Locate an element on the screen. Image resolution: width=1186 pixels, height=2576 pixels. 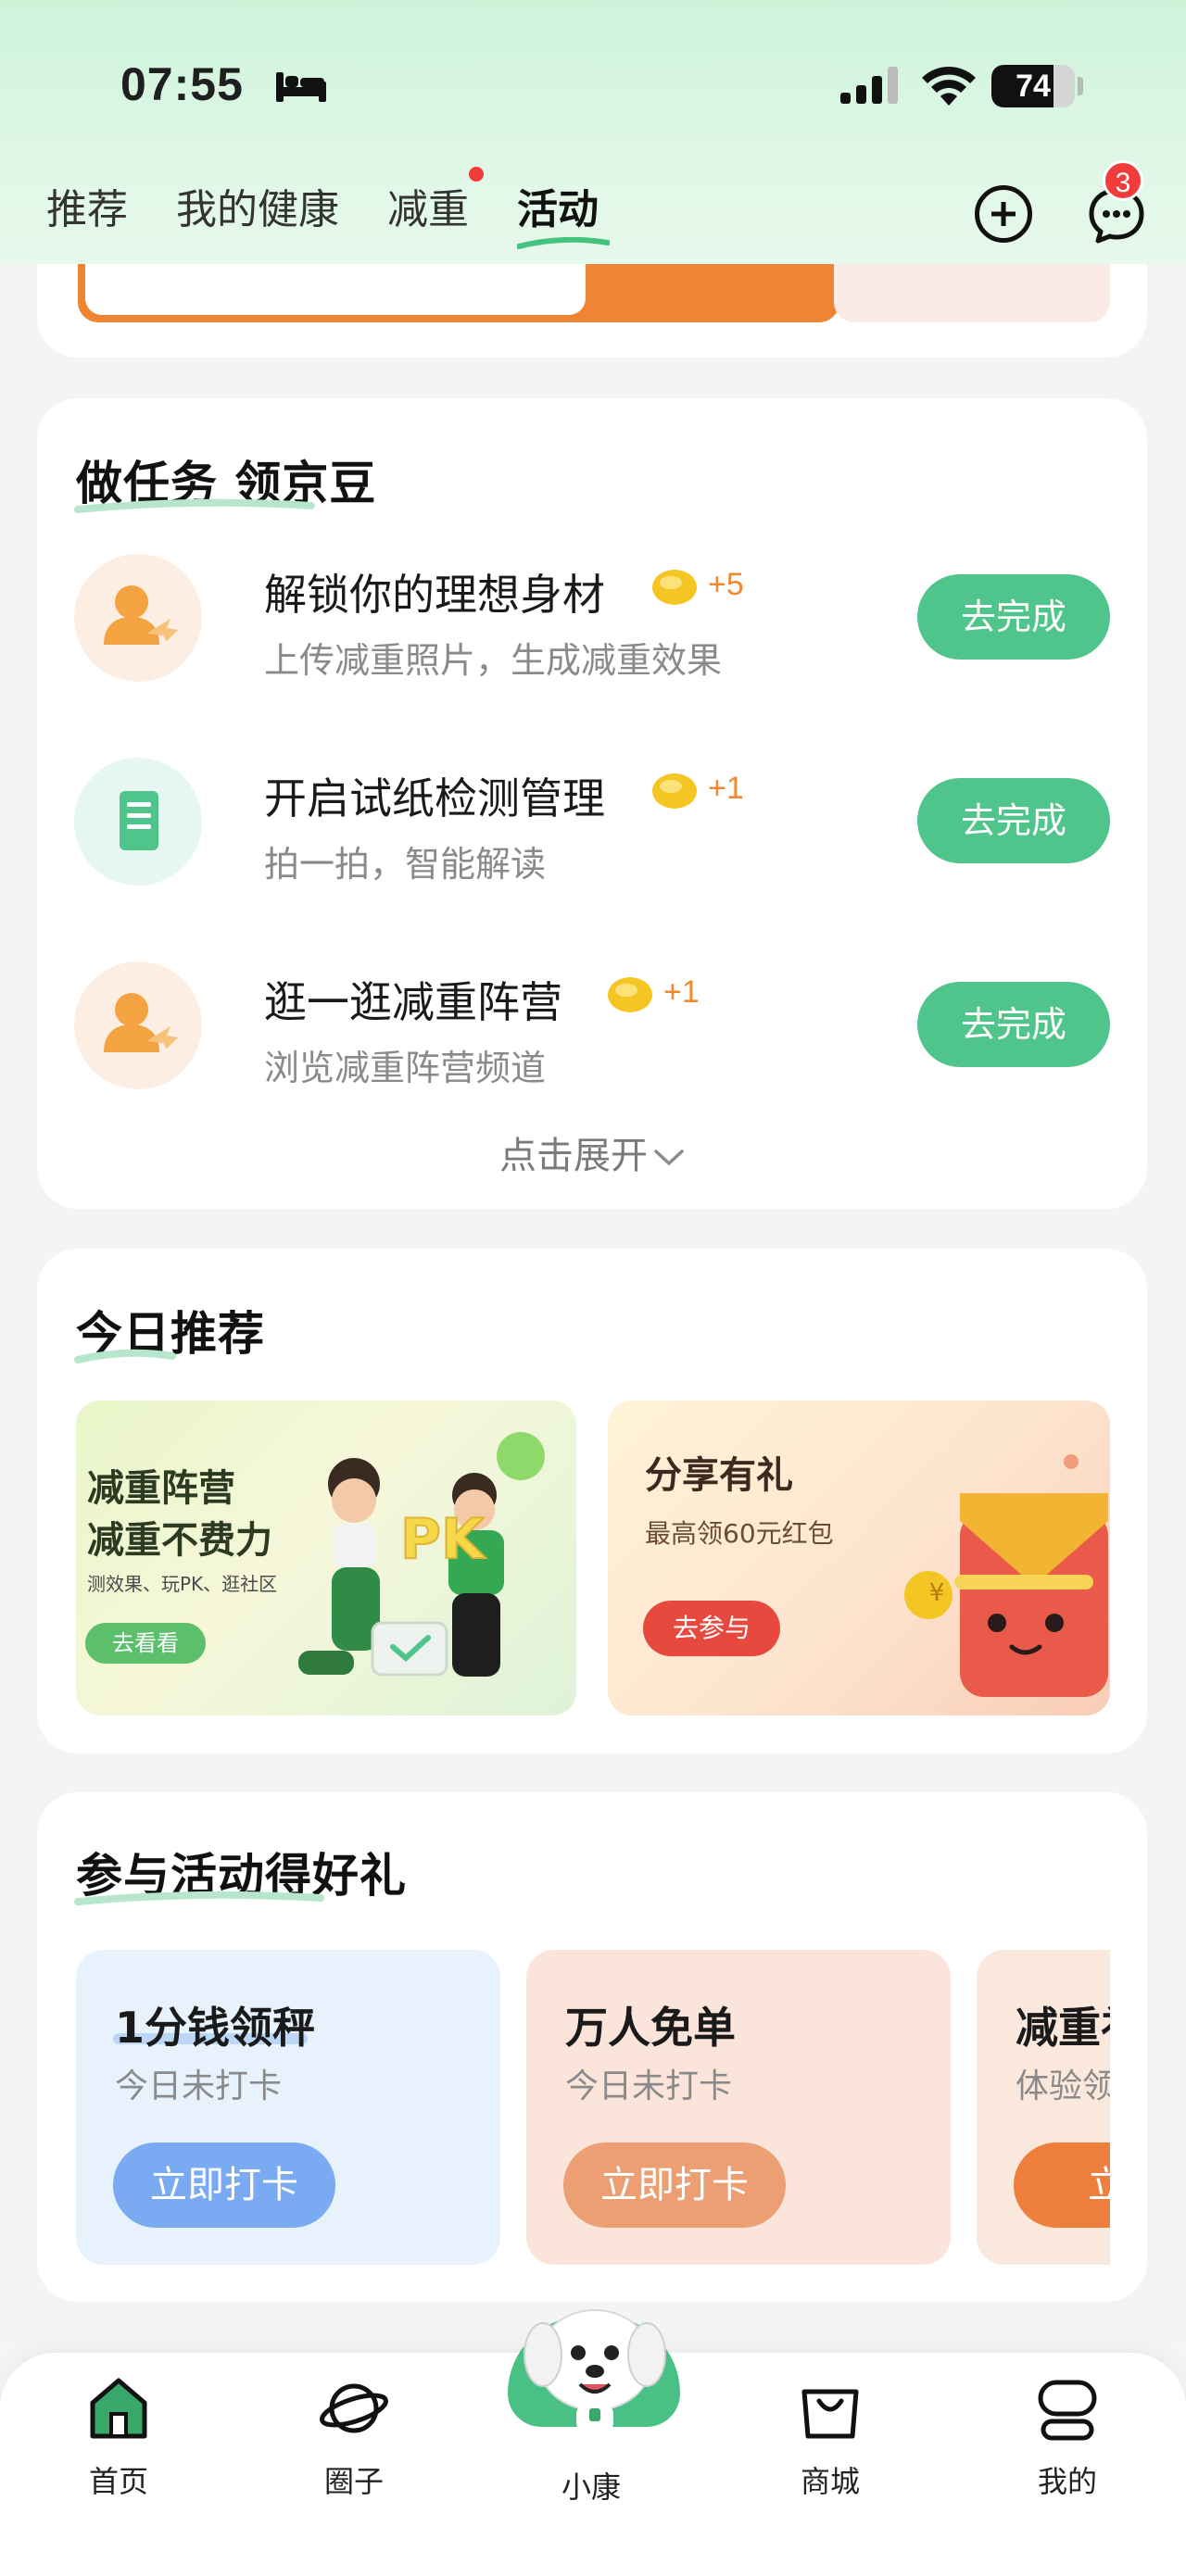
share-join-button: 去参与 is located at coordinates (711, 1628).